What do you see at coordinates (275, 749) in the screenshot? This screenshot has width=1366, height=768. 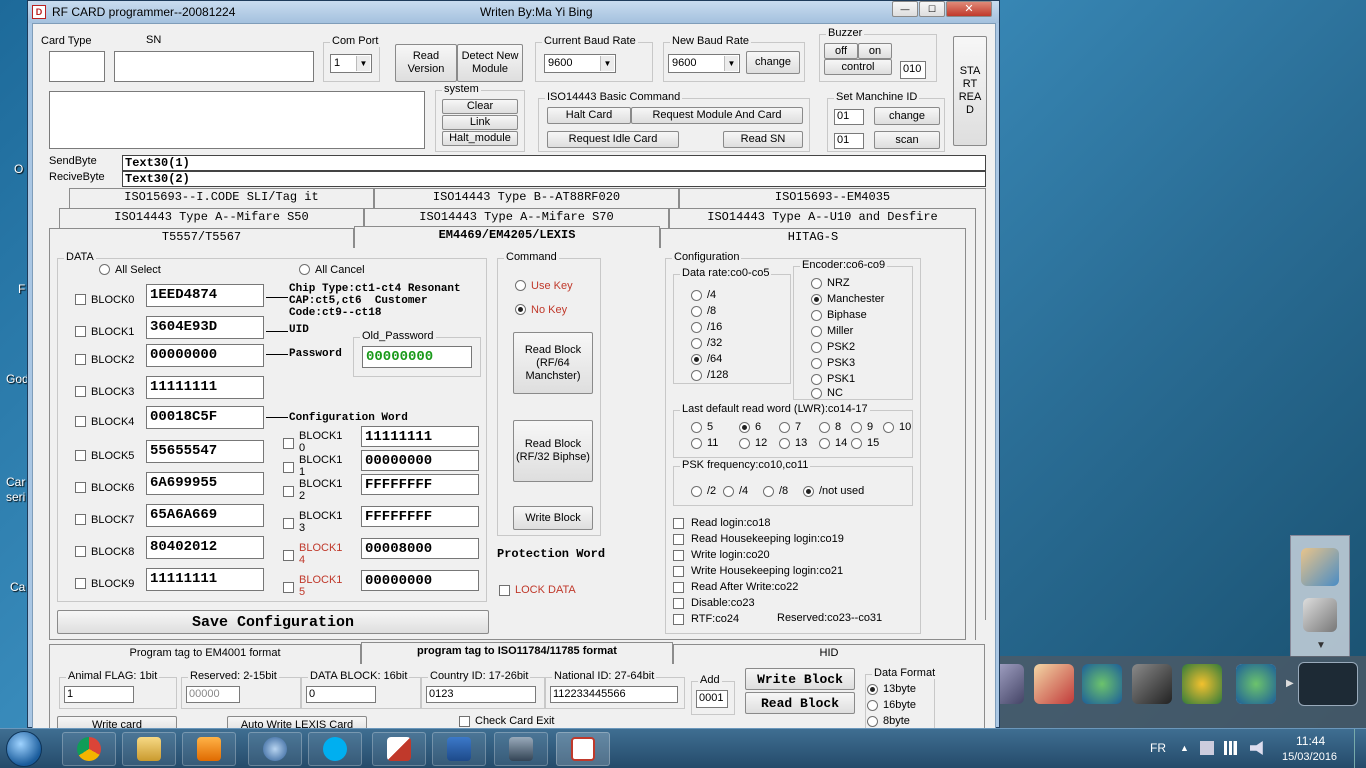 I see `thunderbird-taskbar-button` at bounding box center [275, 749].